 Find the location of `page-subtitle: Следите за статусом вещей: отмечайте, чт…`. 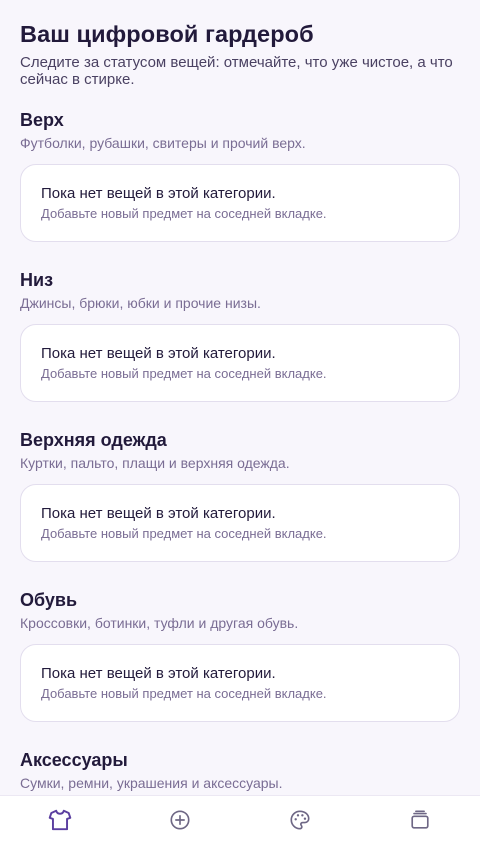

page-subtitle: Следите за статусом вещей: отмечайте, чт… is located at coordinates (236, 71).